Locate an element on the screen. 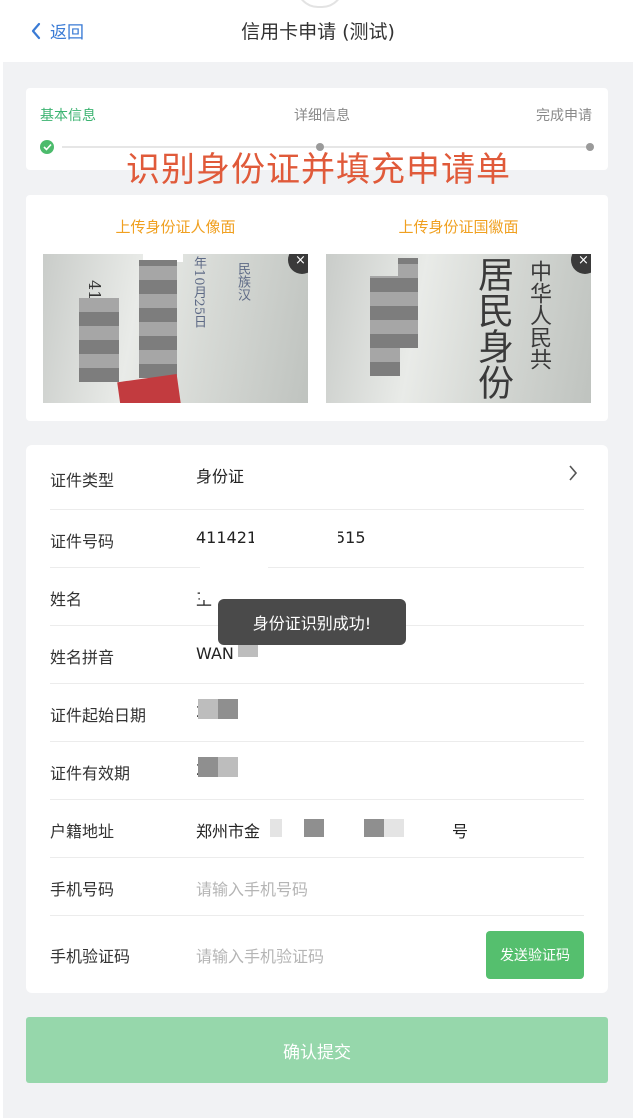 The image size is (636, 1118). phone-input: 请输入手机号码 is located at coordinates (252, 888).